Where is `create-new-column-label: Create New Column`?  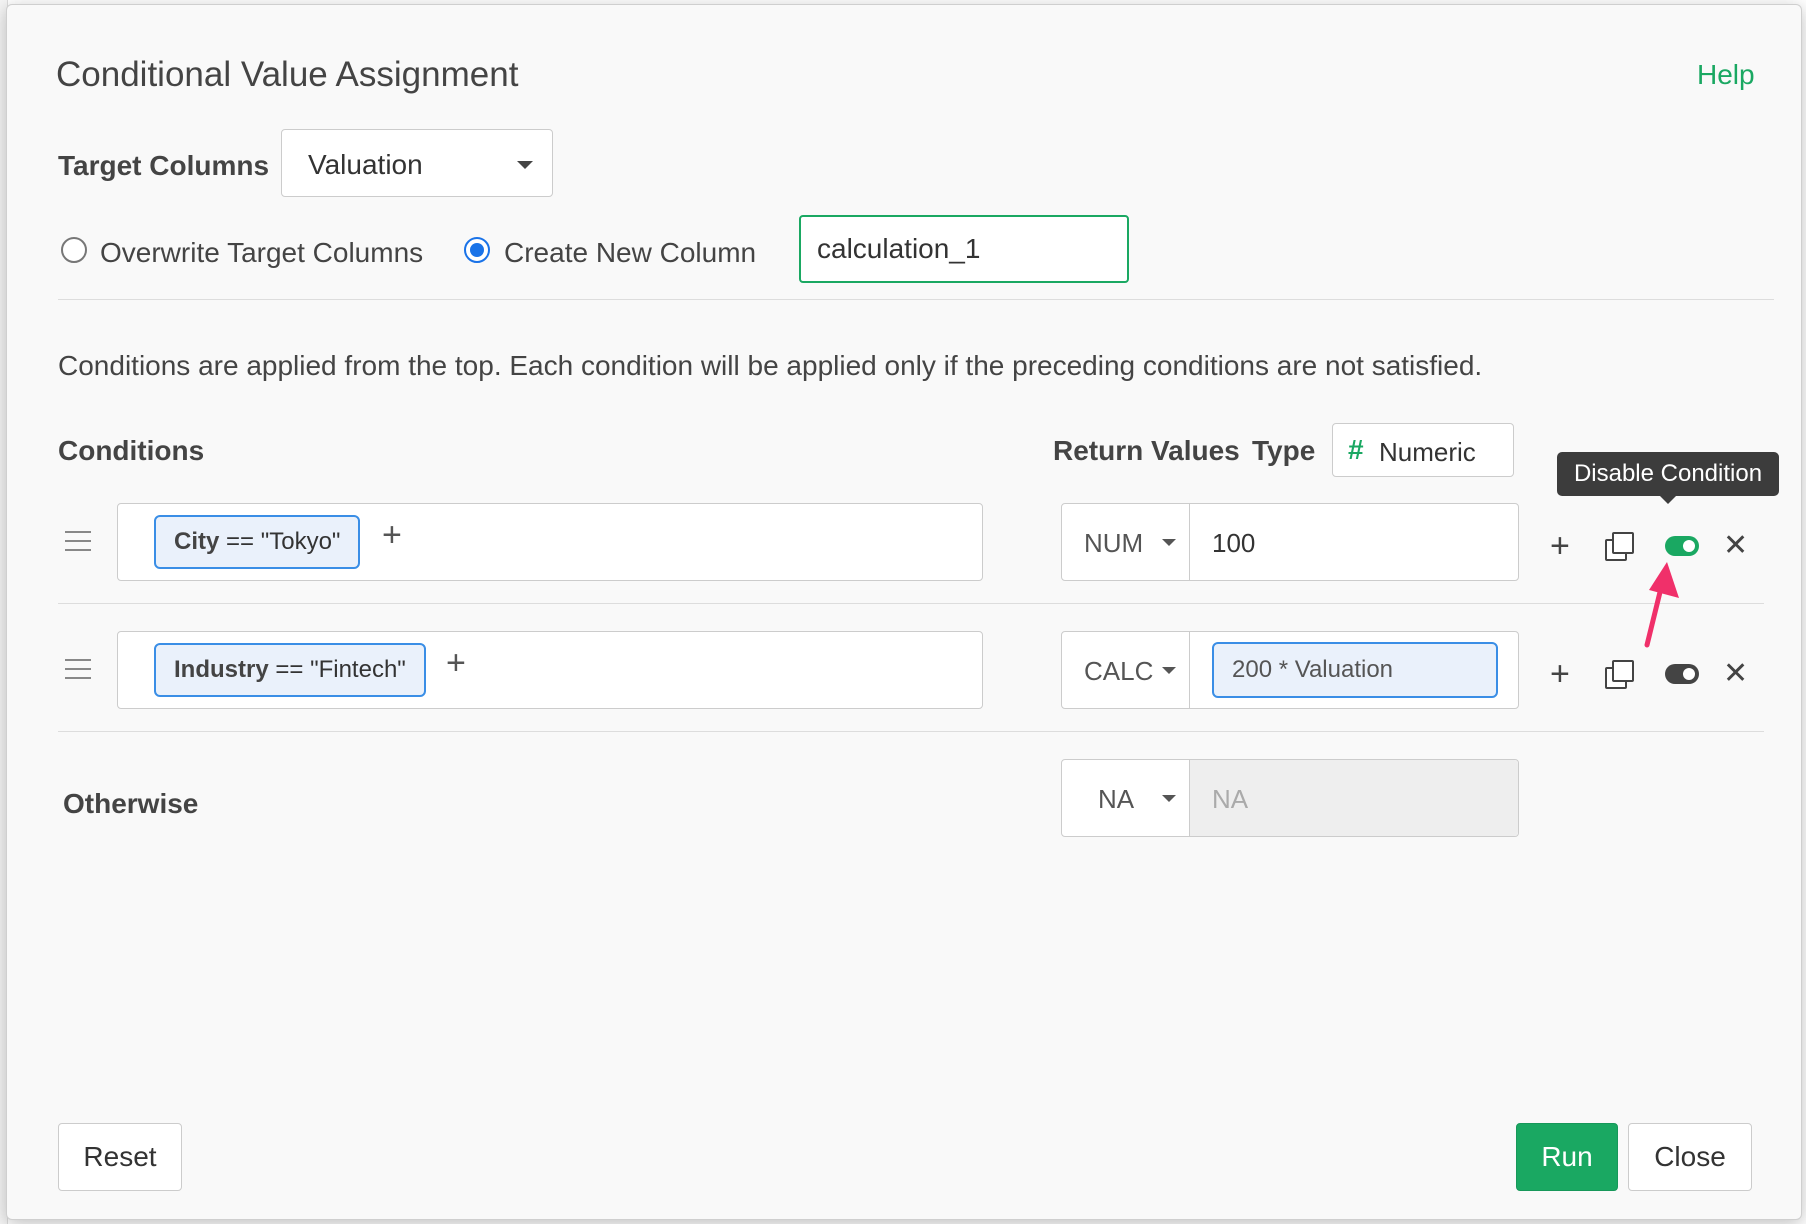 create-new-column-label: Create New Column is located at coordinates (630, 253).